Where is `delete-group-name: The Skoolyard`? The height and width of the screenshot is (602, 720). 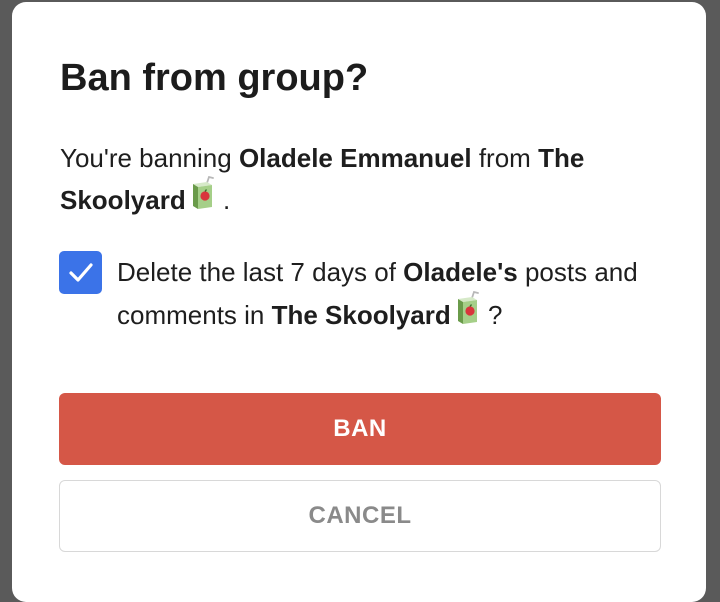 delete-group-name: The Skoolyard is located at coordinates (361, 315).